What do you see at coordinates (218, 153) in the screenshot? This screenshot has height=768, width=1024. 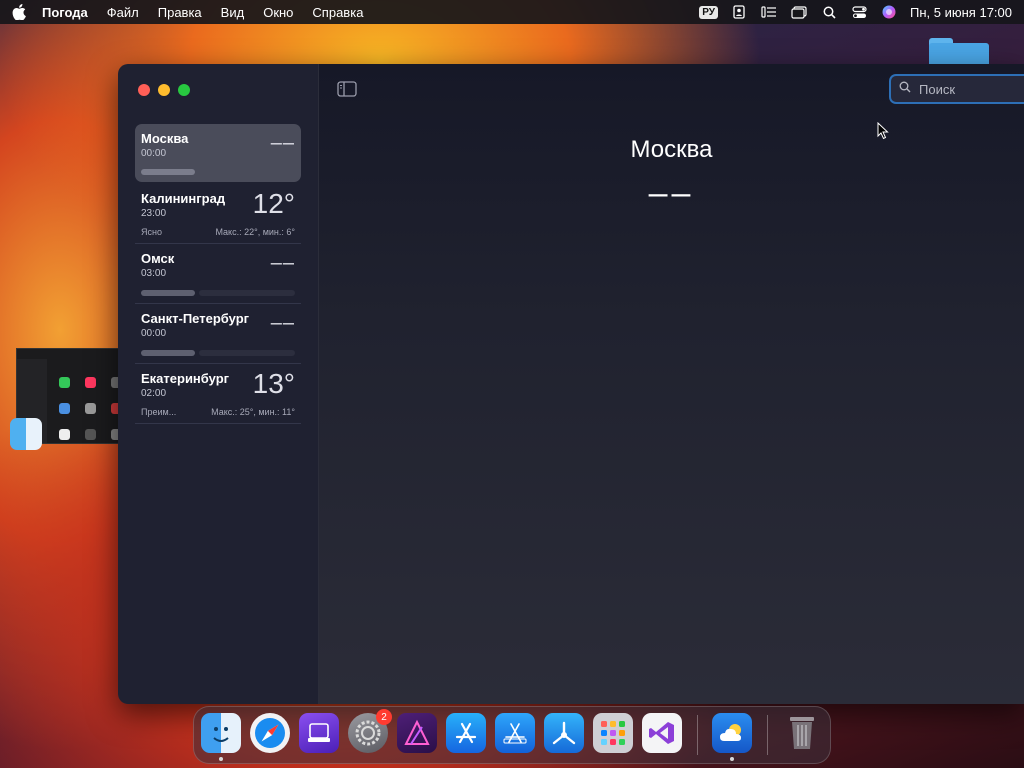 I see `city-card-moscow: Москва 00:00 ––` at bounding box center [218, 153].